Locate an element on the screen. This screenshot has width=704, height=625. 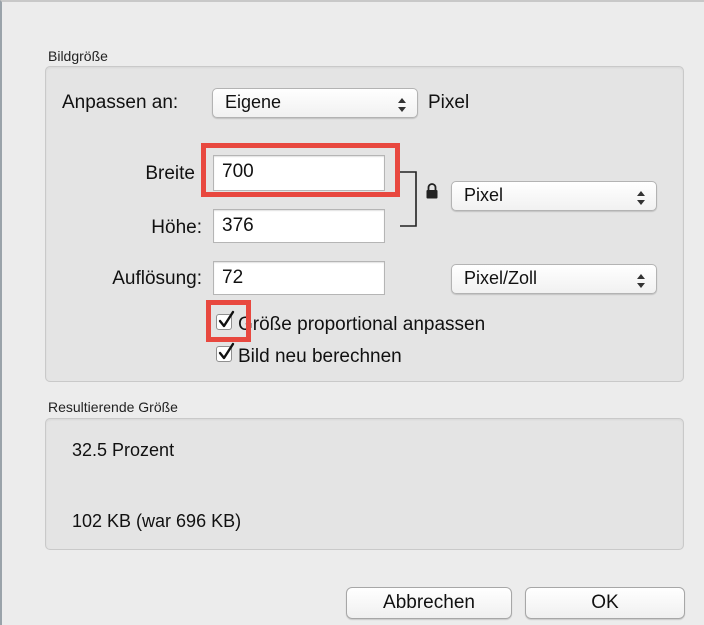
cancel-button: Abbrechen is located at coordinates (429, 603).